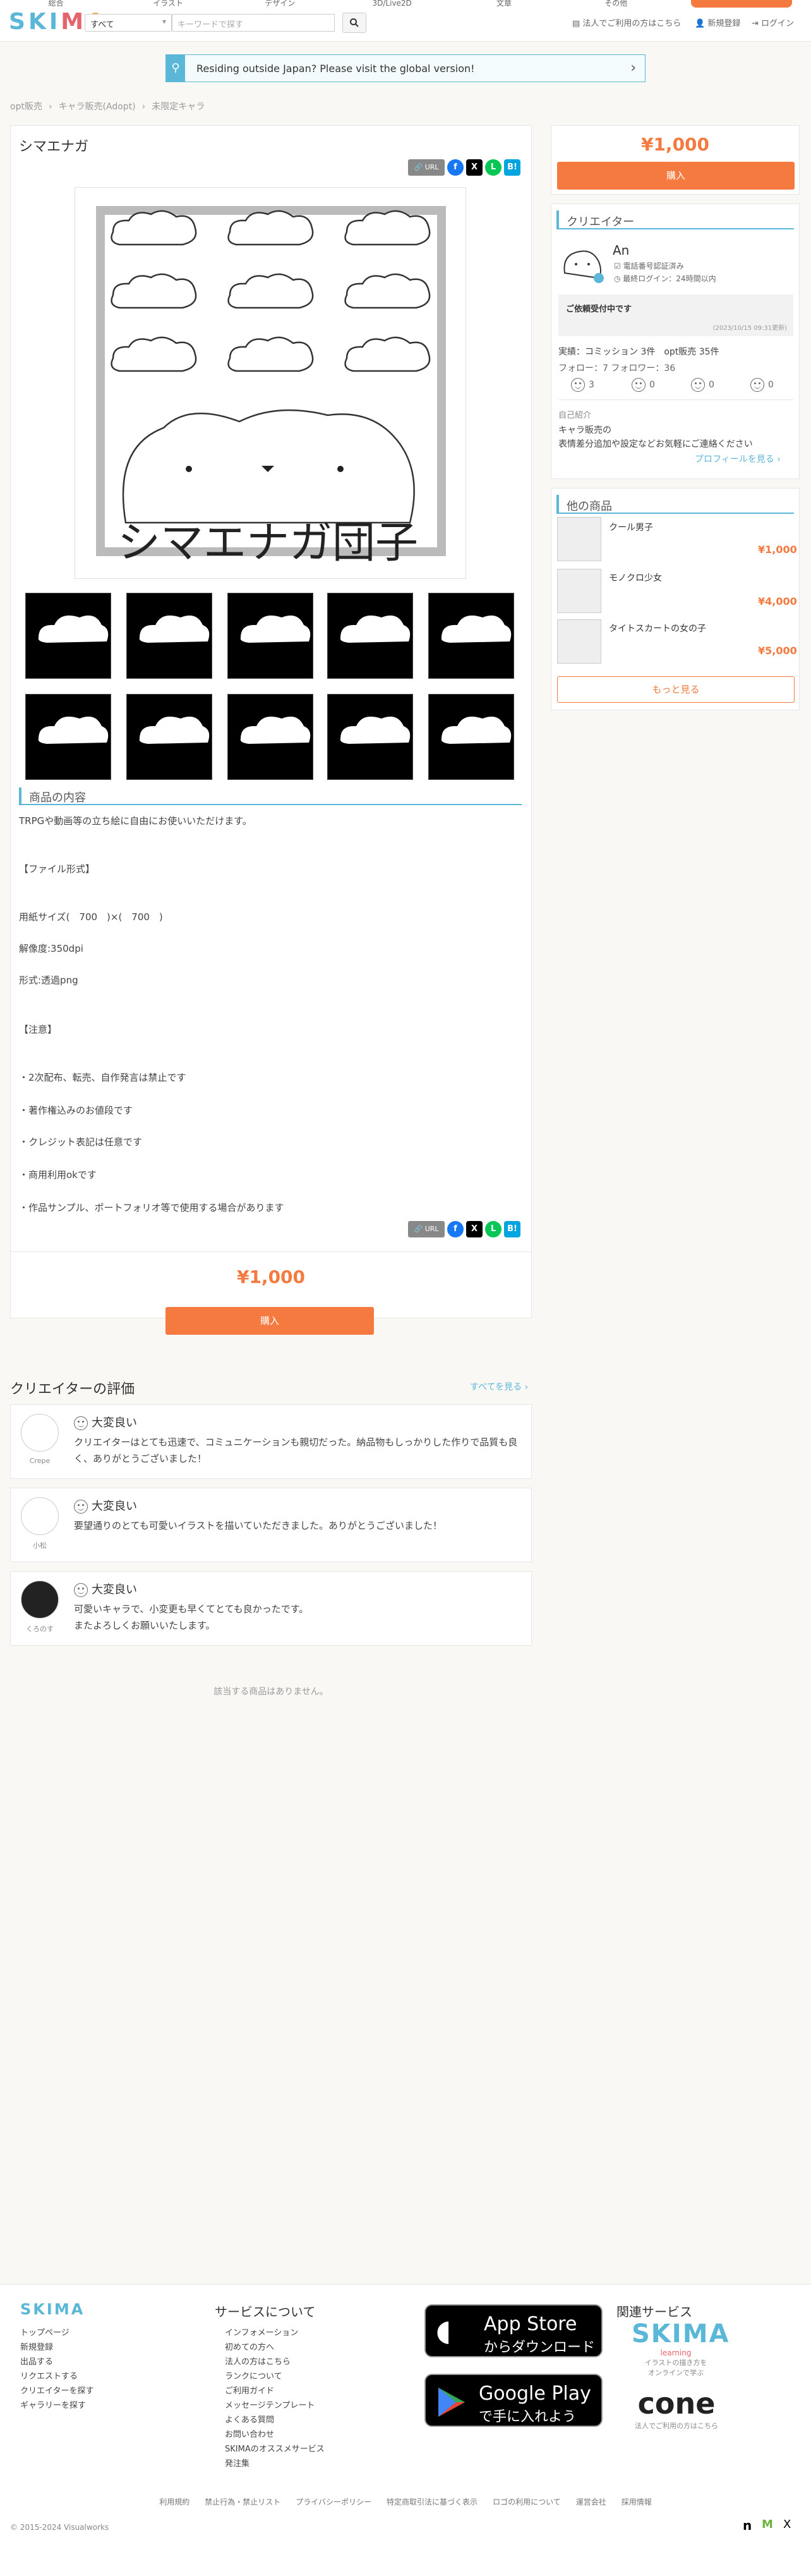  I want to click on google-play-badge: Google Play で手に入れよう, so click(513, 2400).